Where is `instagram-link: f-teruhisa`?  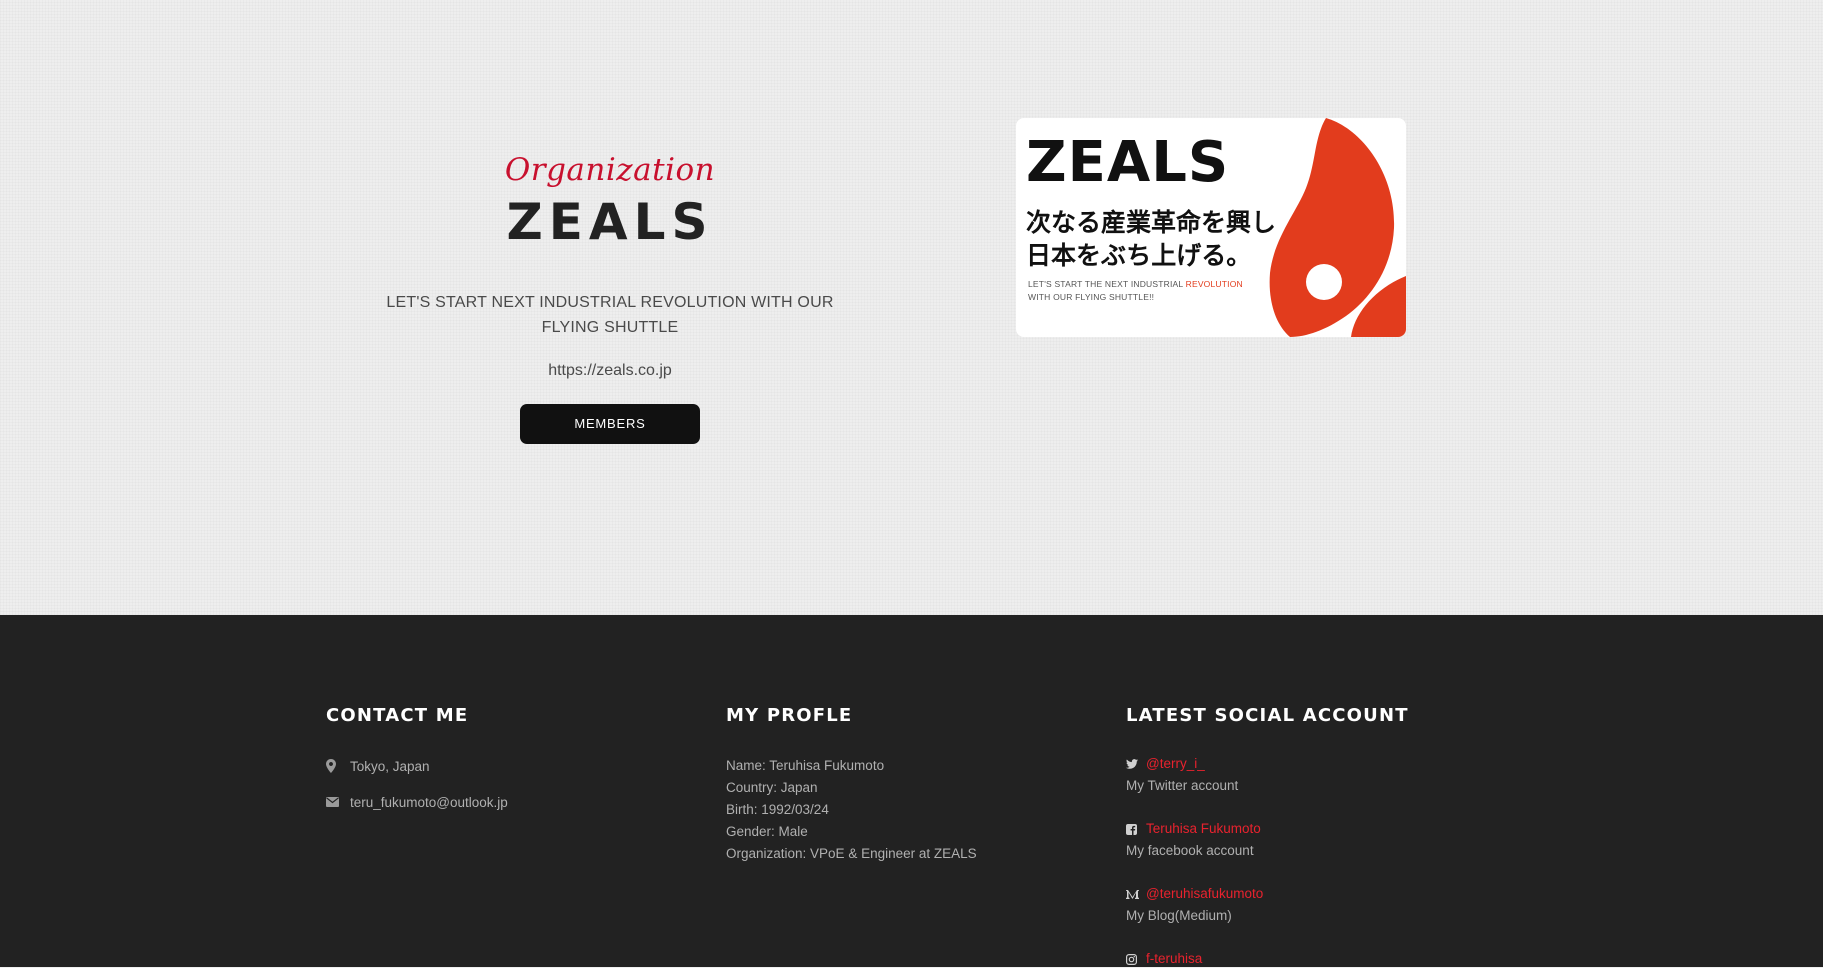
instagram-link: f-teruhisa is located at coordinates (1267, 959).